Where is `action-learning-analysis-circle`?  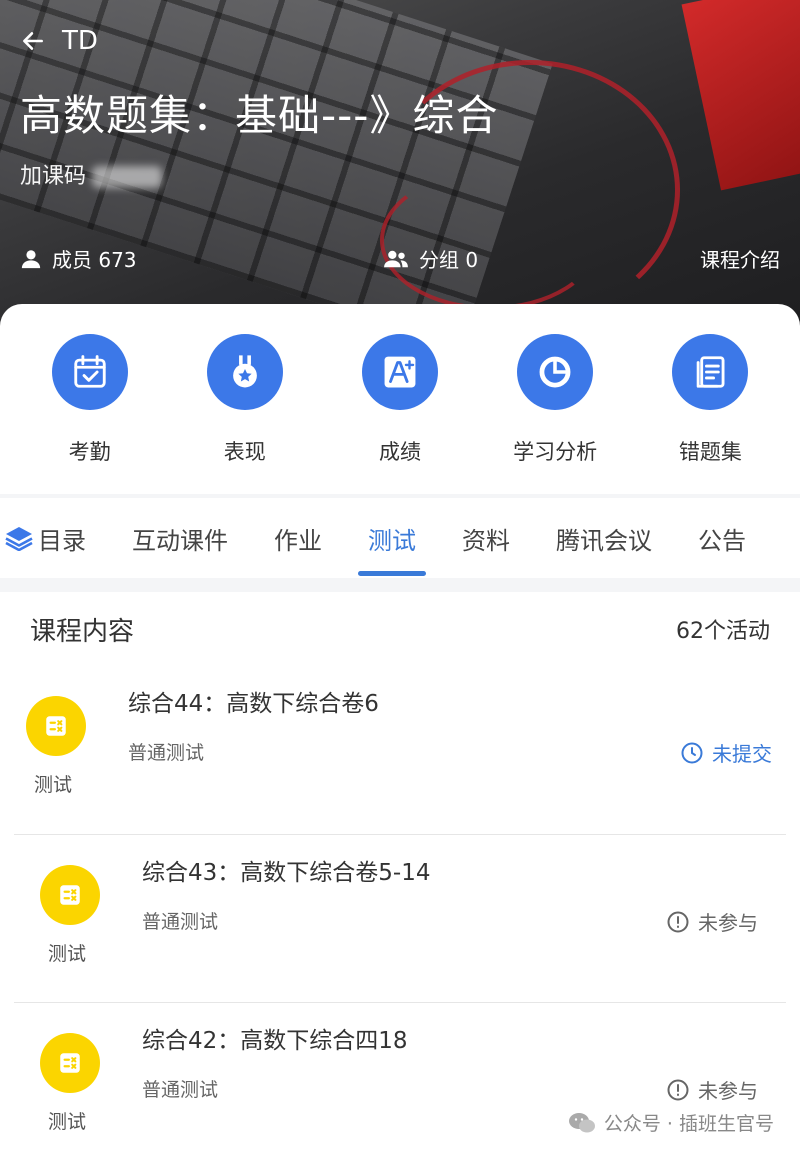
action-learning-analysis-circle is located at coordinates (555, 372).